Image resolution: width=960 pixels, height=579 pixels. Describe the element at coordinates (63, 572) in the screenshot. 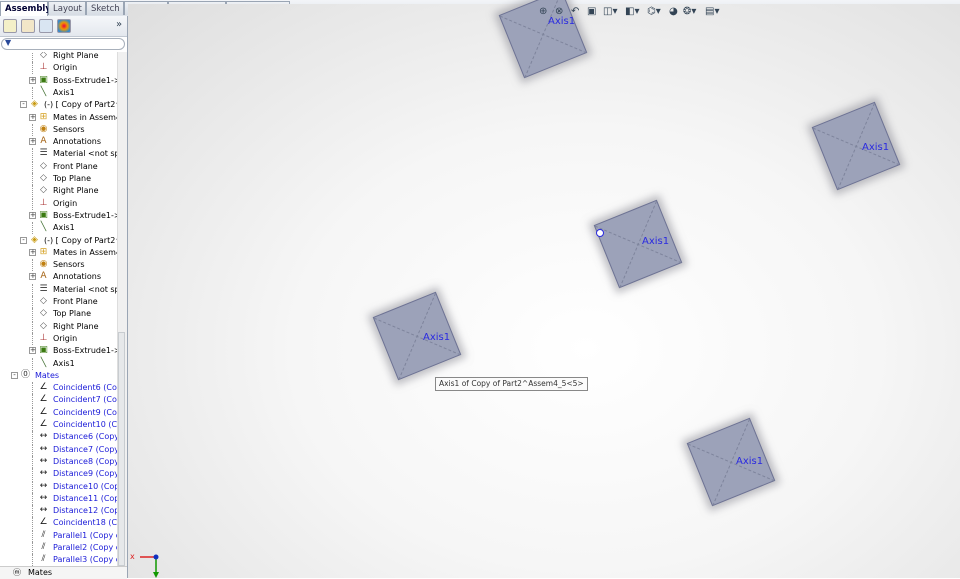

I see `tree-bottom-item: ⓜ Mates` at that location.